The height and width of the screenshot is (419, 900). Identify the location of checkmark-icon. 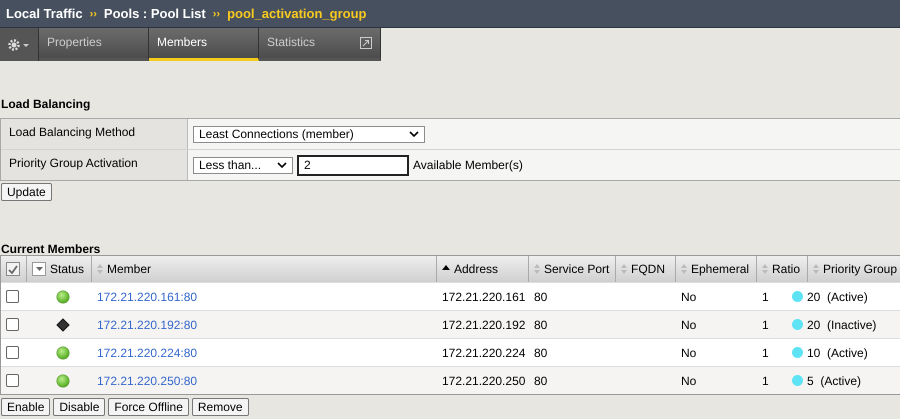
(13, 269).